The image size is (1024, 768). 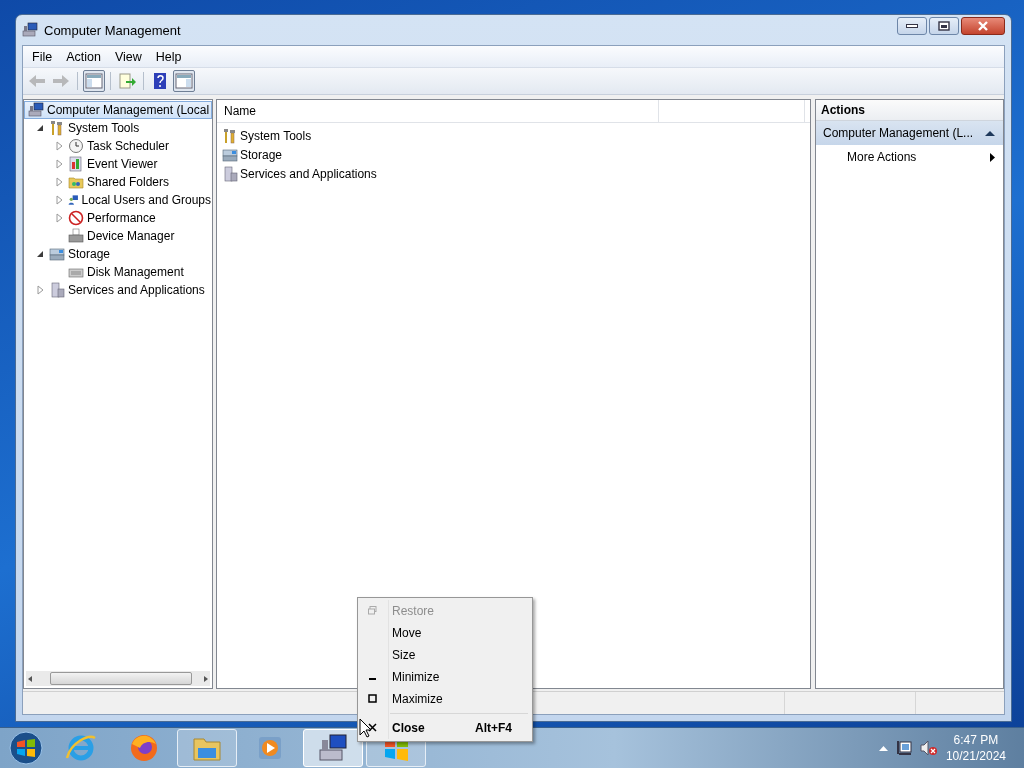 What do you see at coordinates (118, 146) in the screenshot?
I see `tree-item: Task Scheduler` at bounding box center [118, 146].